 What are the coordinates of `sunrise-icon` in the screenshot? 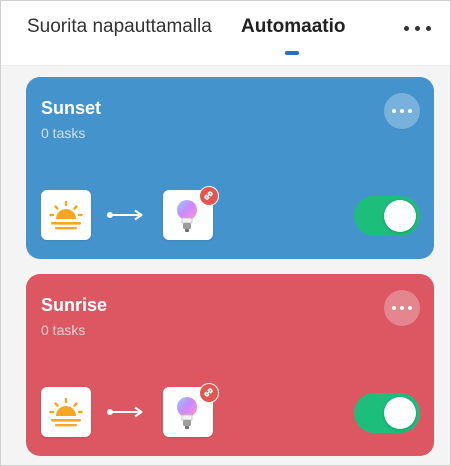 It's located at (66, 412).